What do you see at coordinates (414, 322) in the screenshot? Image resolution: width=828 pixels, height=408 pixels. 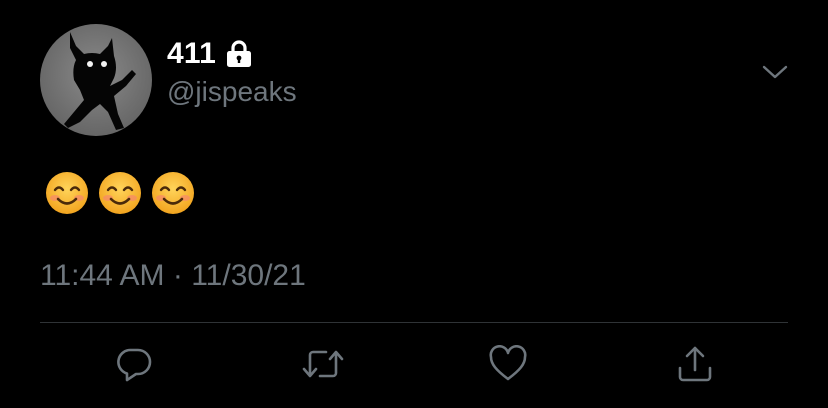 I see `divider` at bounding box center [414, 322].